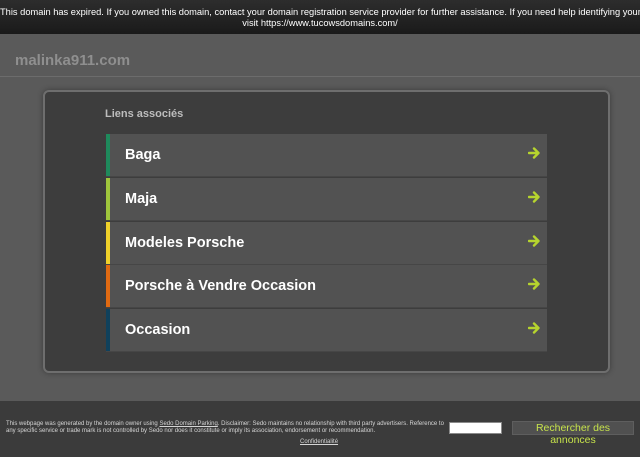 Image resolution: width=640 pixels, height=457 pixels. I want to click on notice-line-2: visit https://www.tucowsdomains.com/, so click(320, 23).